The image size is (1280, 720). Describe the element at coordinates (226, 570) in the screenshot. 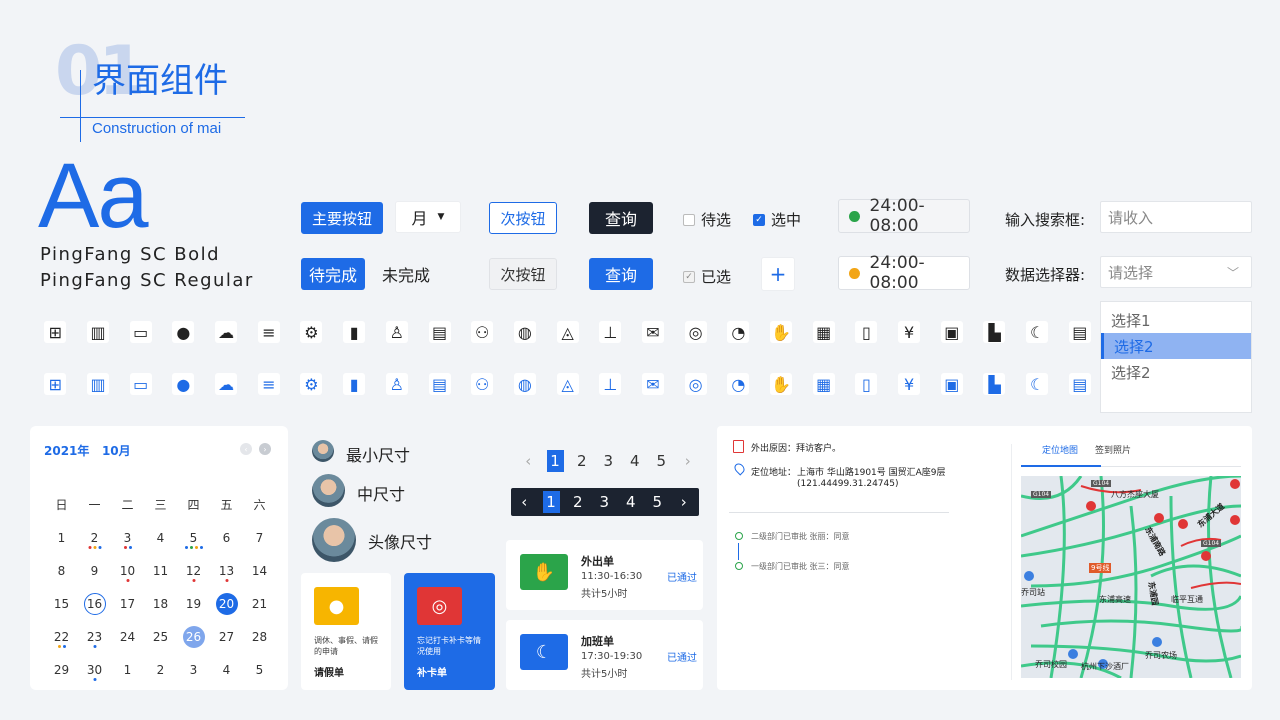

I see `calendar-day: 13` at that location.